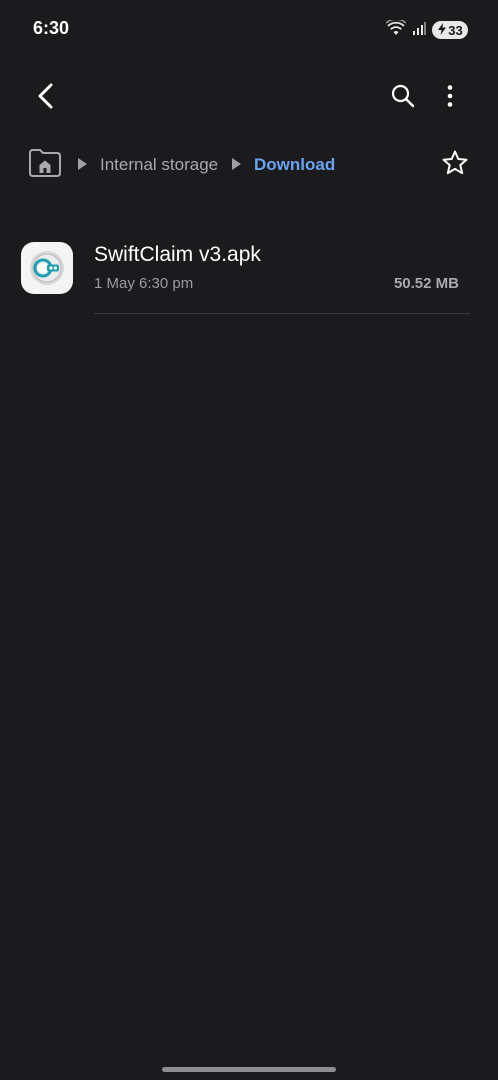 The image size is (498, 1080). I want to click on breadcrumb-internal-storage: Internal storage, so click(159, 165).